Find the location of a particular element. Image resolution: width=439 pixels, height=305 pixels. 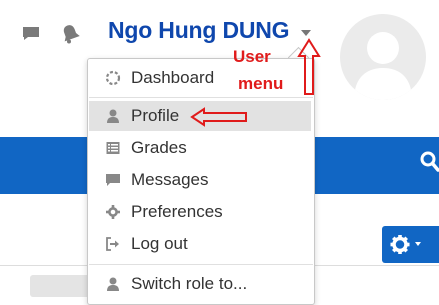

settings-button is located at coordinates (410, 244).